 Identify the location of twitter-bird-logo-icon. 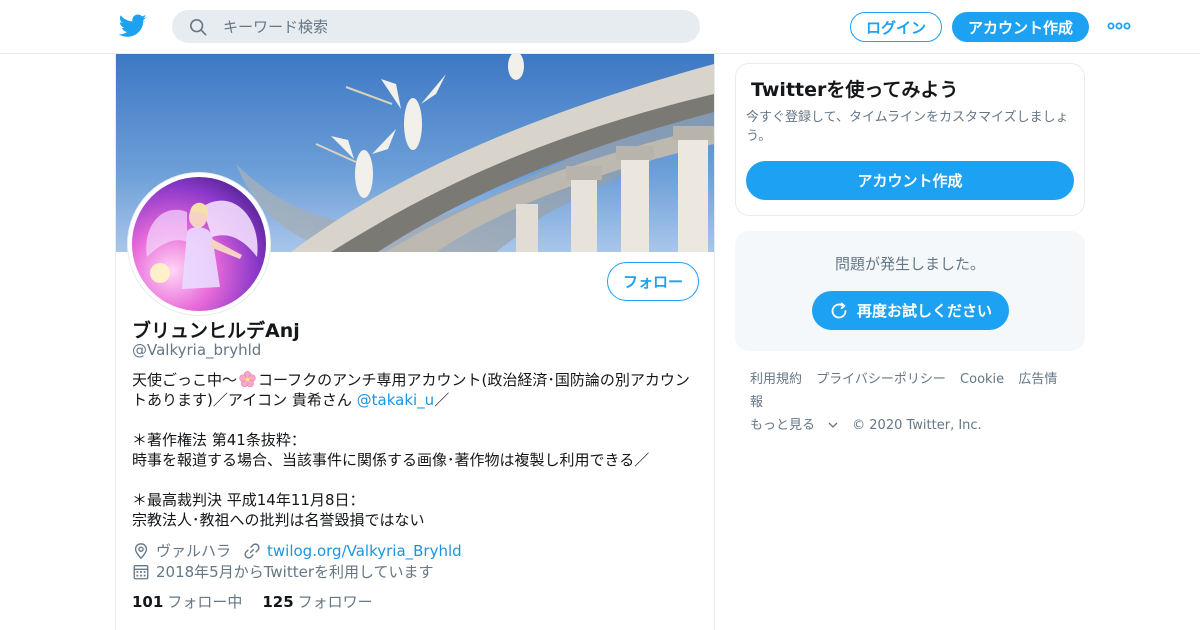
(133, 26).